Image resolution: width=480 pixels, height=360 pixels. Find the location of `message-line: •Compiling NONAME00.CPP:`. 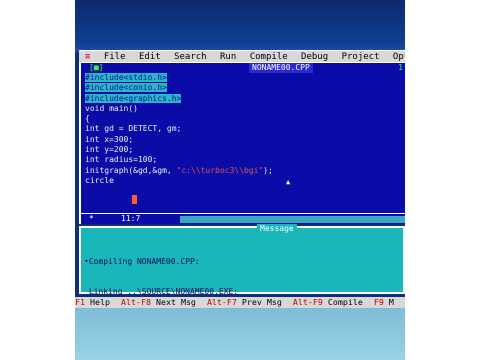

message-line: •Compiling NONAME00.CPP: is located at coordinates (161, 262).